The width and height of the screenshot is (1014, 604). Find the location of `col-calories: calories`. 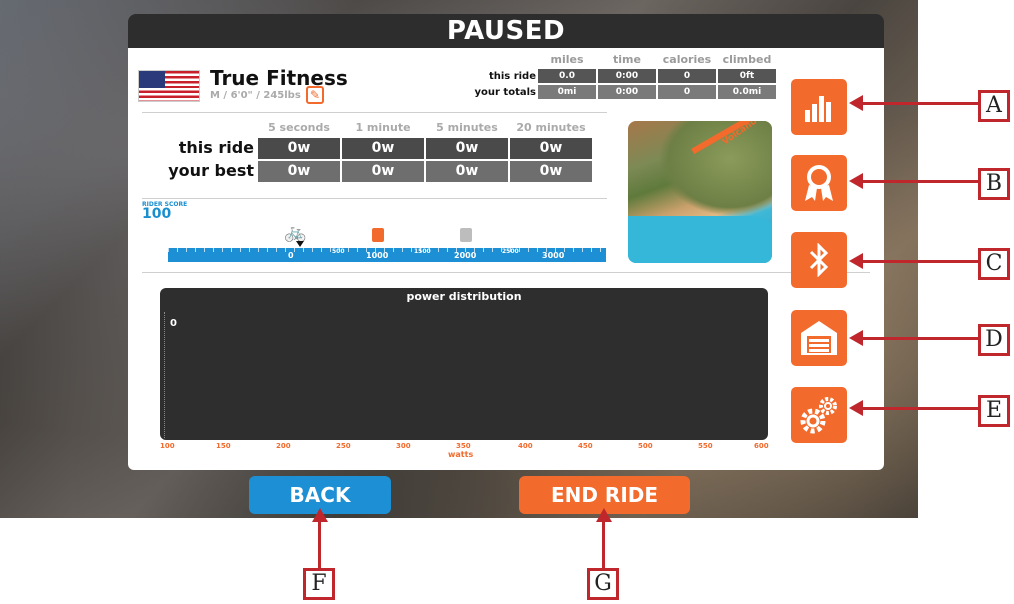

col-calories: calories is located at coordinates (687, 59).